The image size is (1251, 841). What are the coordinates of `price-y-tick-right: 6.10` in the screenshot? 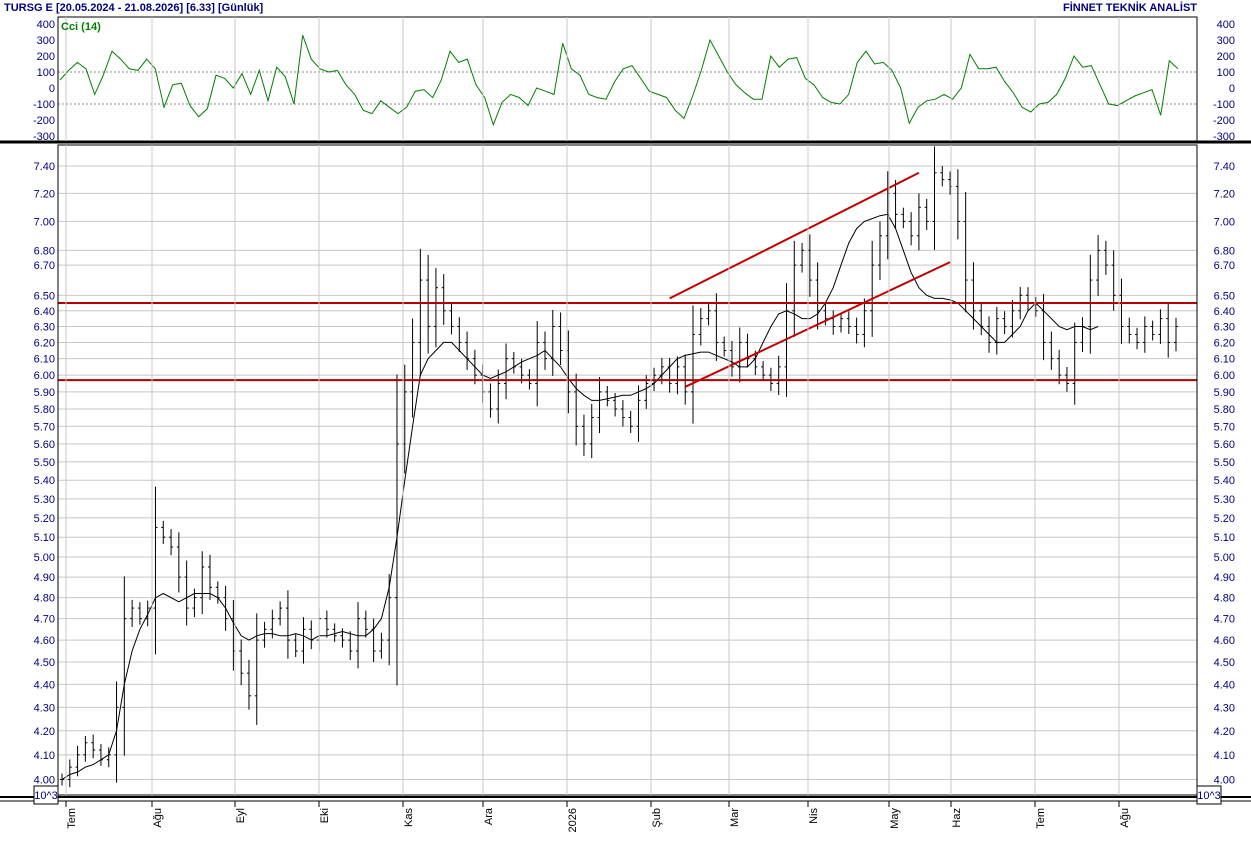 It's located at (1224, 360).